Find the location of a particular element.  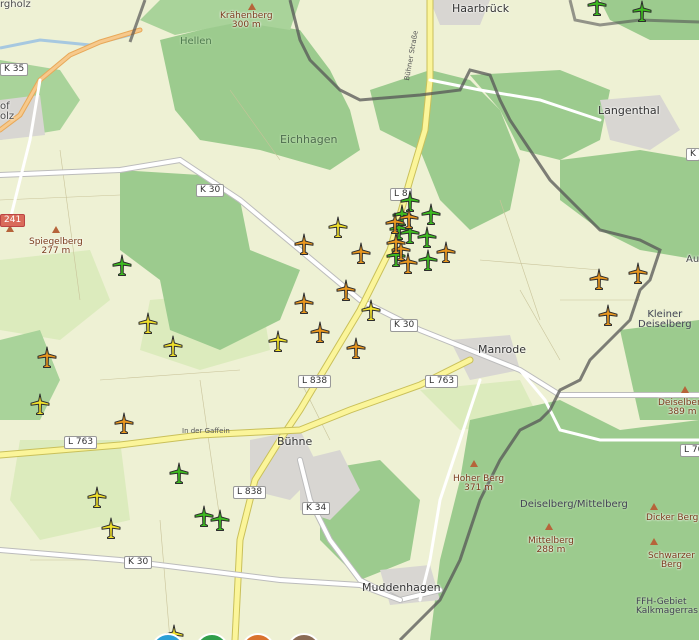

road-shield-k34: K 34 is located at coordinates (316, 508).